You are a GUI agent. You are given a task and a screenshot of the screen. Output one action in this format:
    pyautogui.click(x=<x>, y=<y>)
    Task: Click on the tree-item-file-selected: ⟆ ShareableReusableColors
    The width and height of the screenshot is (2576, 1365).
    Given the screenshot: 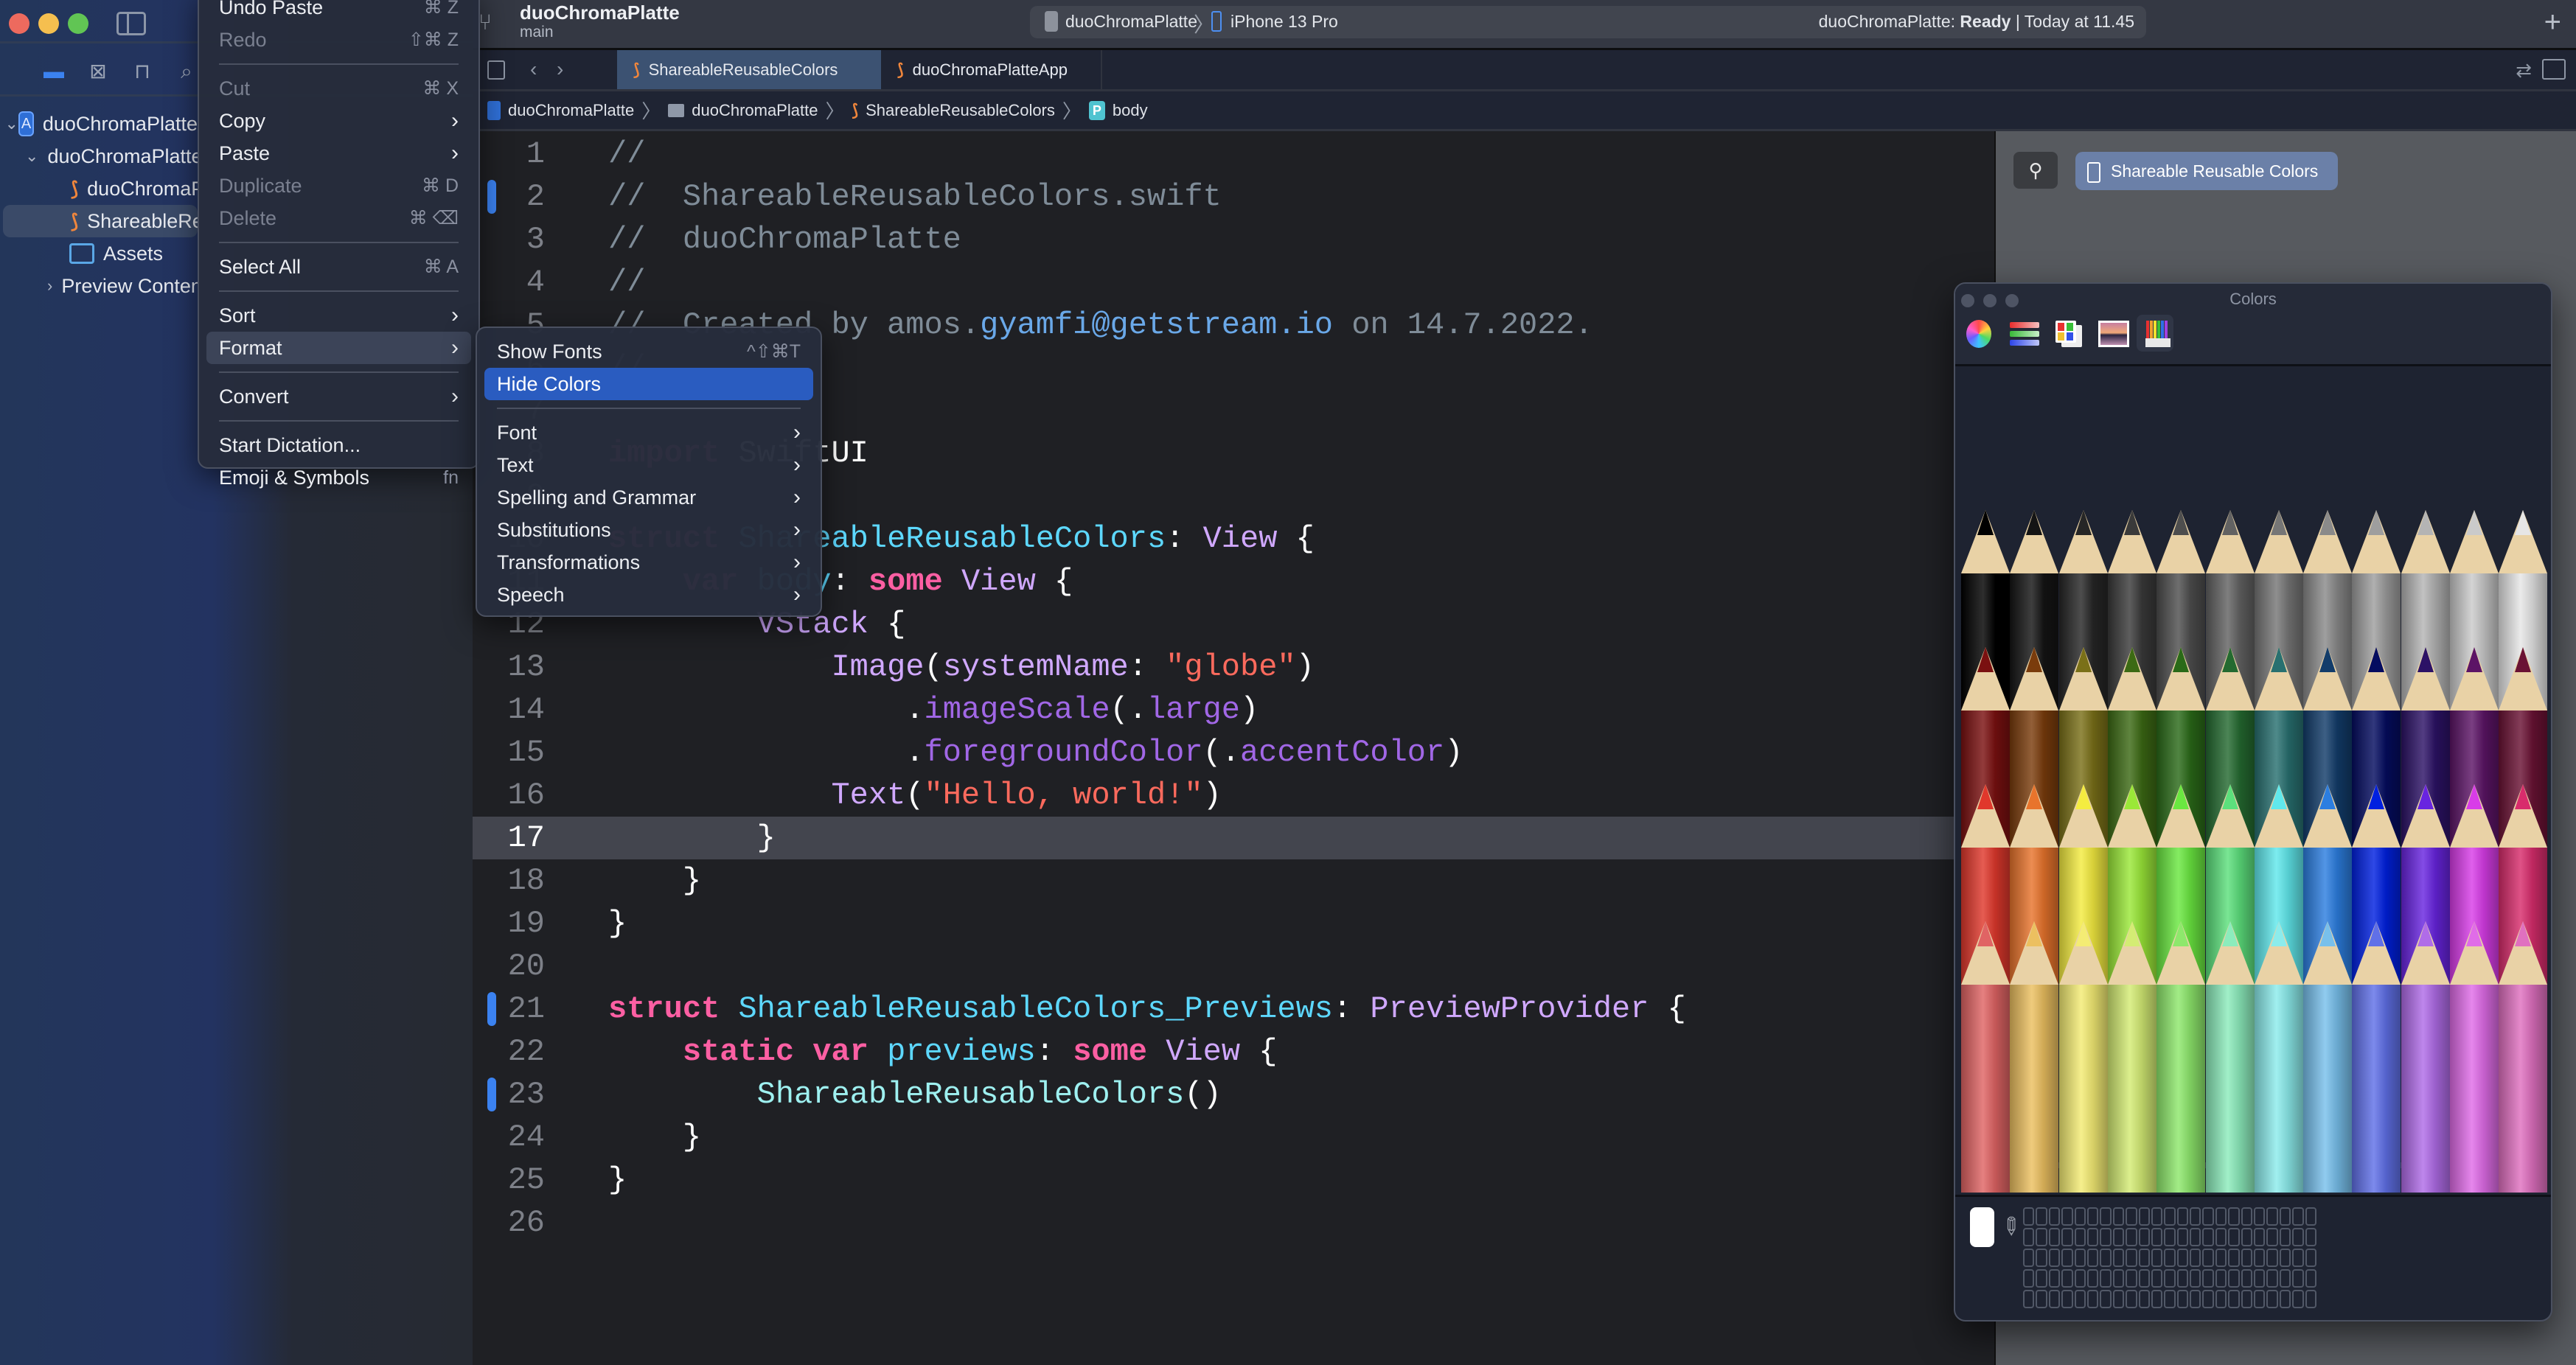 What is the action you would take?
    pyautogui.click(x=101, y=221)
    